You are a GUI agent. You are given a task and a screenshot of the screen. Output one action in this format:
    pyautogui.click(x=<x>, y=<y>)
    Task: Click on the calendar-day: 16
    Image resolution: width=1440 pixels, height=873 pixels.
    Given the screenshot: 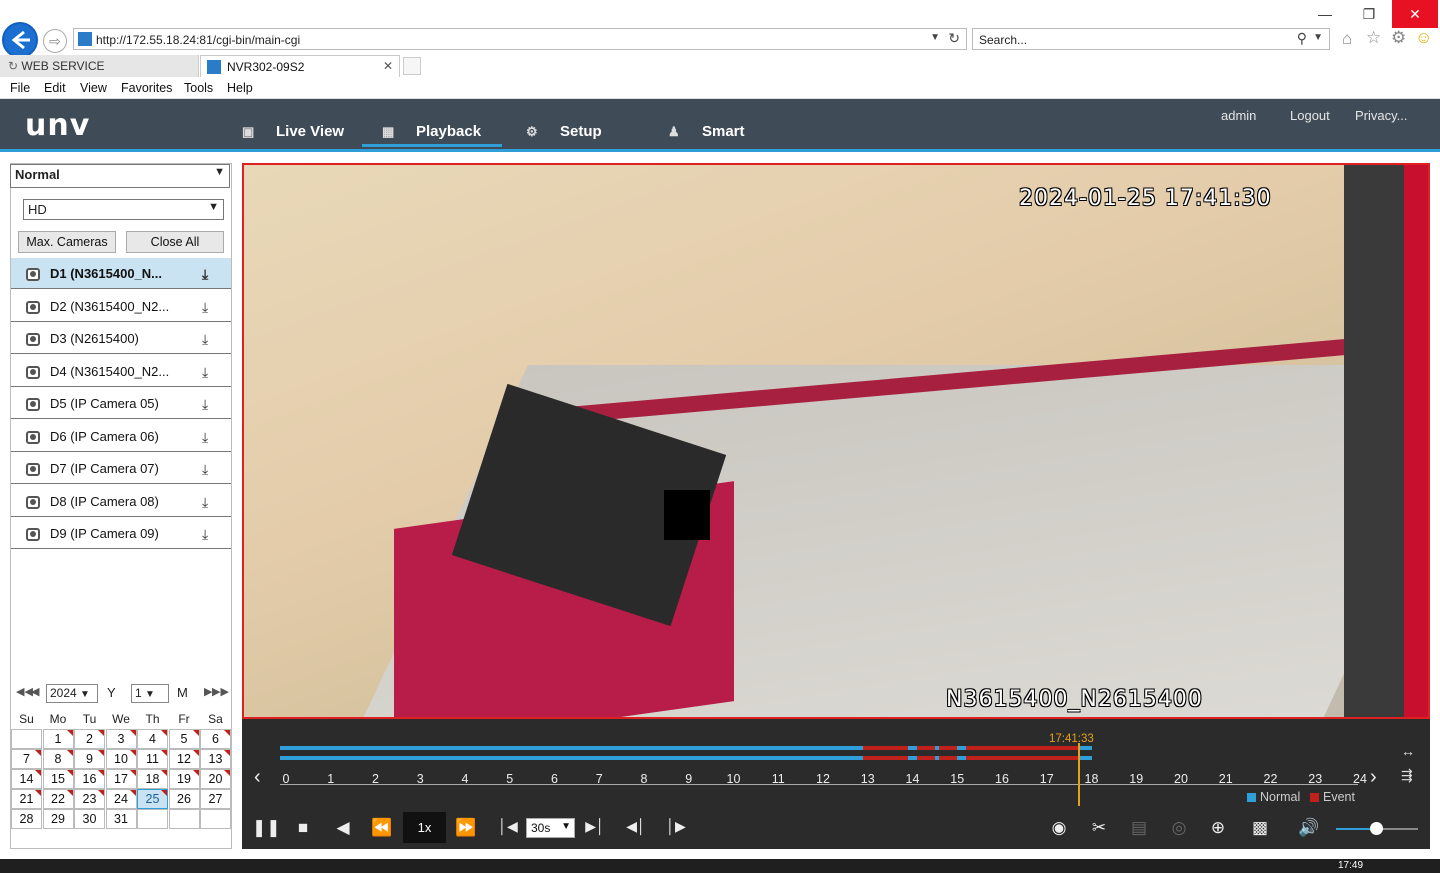 What is the action you would take?
    pyautogui.click(x=89, y=779)
    